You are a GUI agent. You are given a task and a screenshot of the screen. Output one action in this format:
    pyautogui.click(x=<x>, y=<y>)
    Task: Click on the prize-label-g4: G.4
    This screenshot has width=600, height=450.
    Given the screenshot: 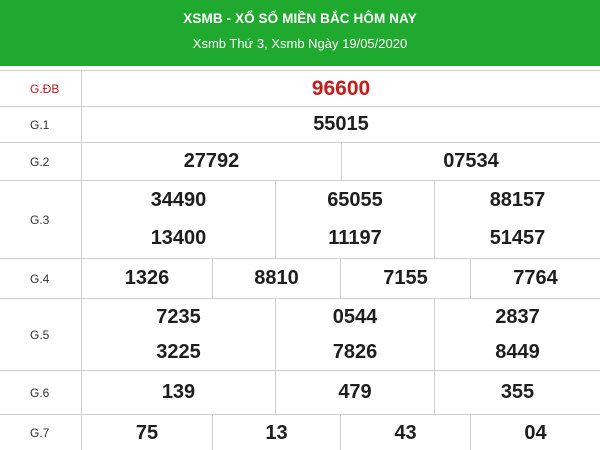 What is the action you would take?
    pyautogui.click(x=41, y=278)
    